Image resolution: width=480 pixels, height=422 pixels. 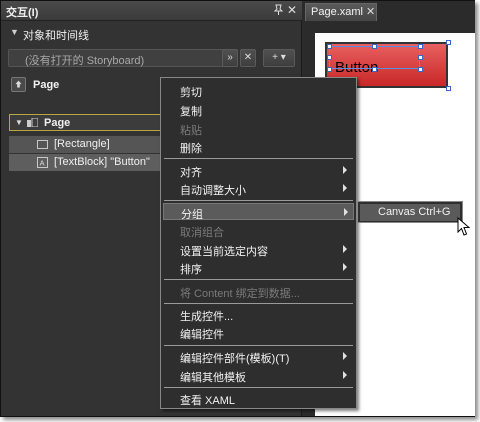 I want to click on new-storyboard-button: + ▾, so click(x=279, y=58).